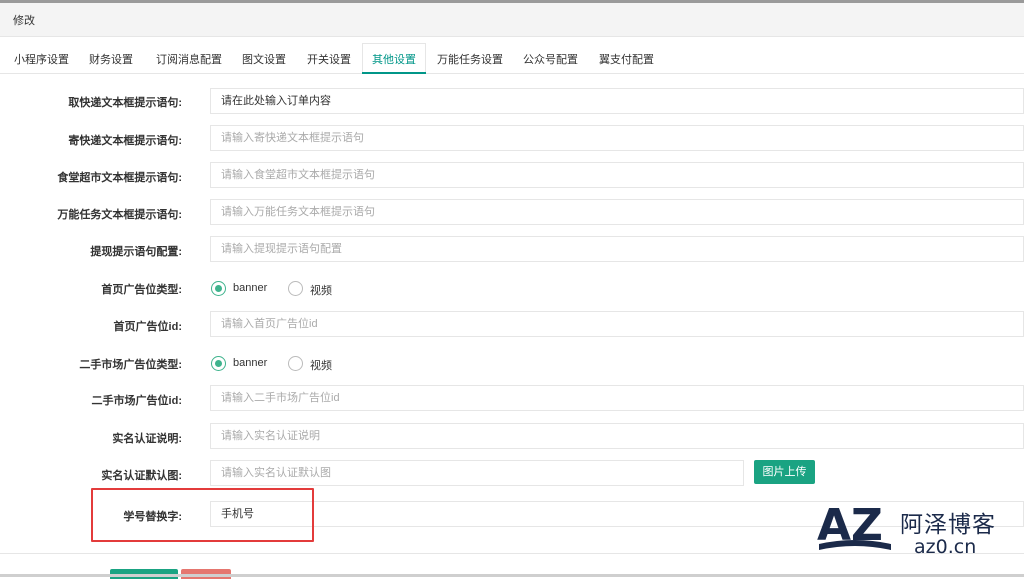 The image size is (1024, 579). Describe the element at coordinates (617, 212) in the screenshot. I see `universal-task-input: 请输入万能任务文本框提示语句` at that location.